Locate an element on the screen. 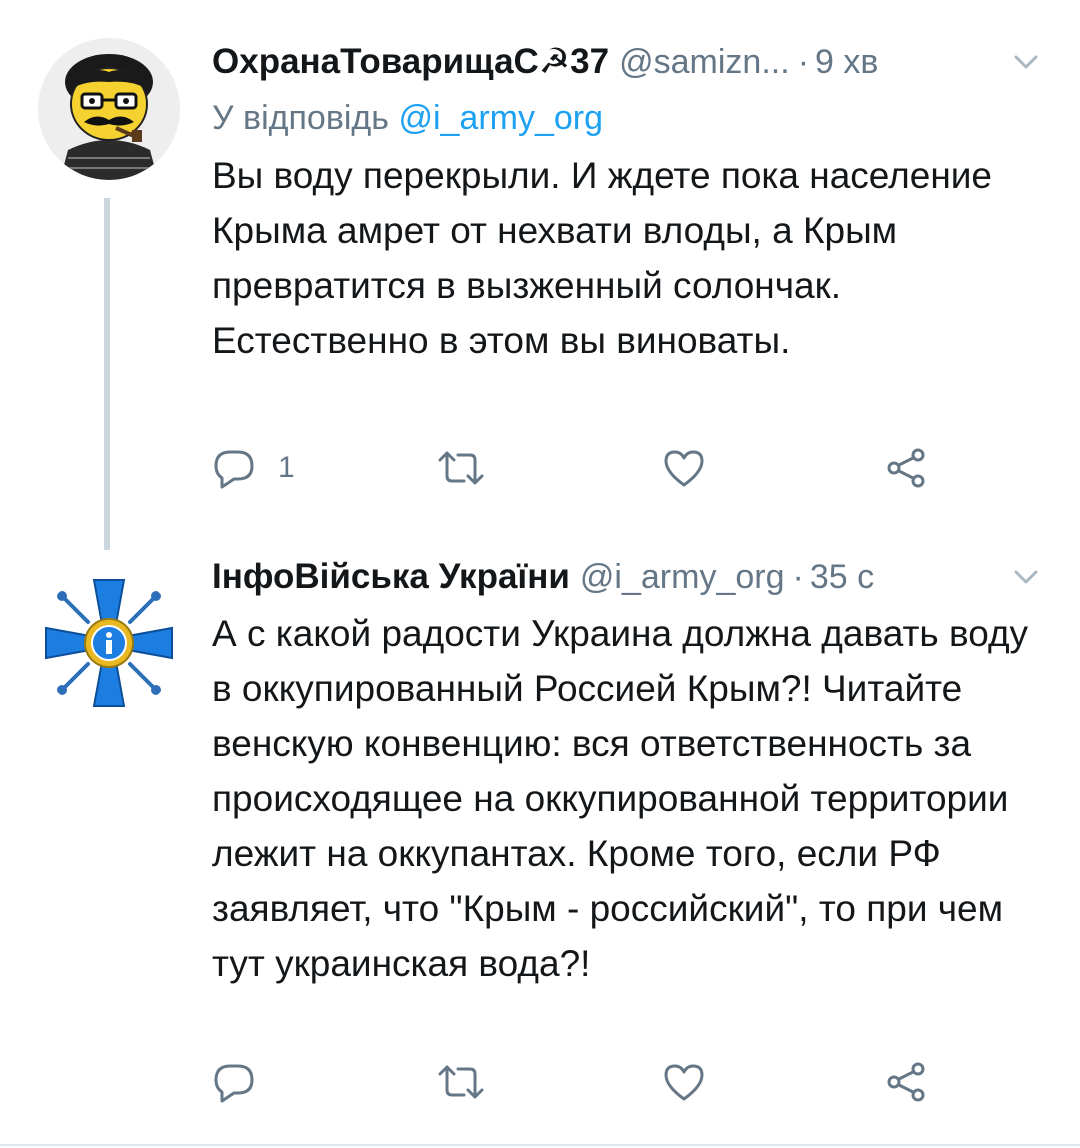 The image size is (1080, 1148). cartoon-avatar-icon is located at coordinates (109, 109).